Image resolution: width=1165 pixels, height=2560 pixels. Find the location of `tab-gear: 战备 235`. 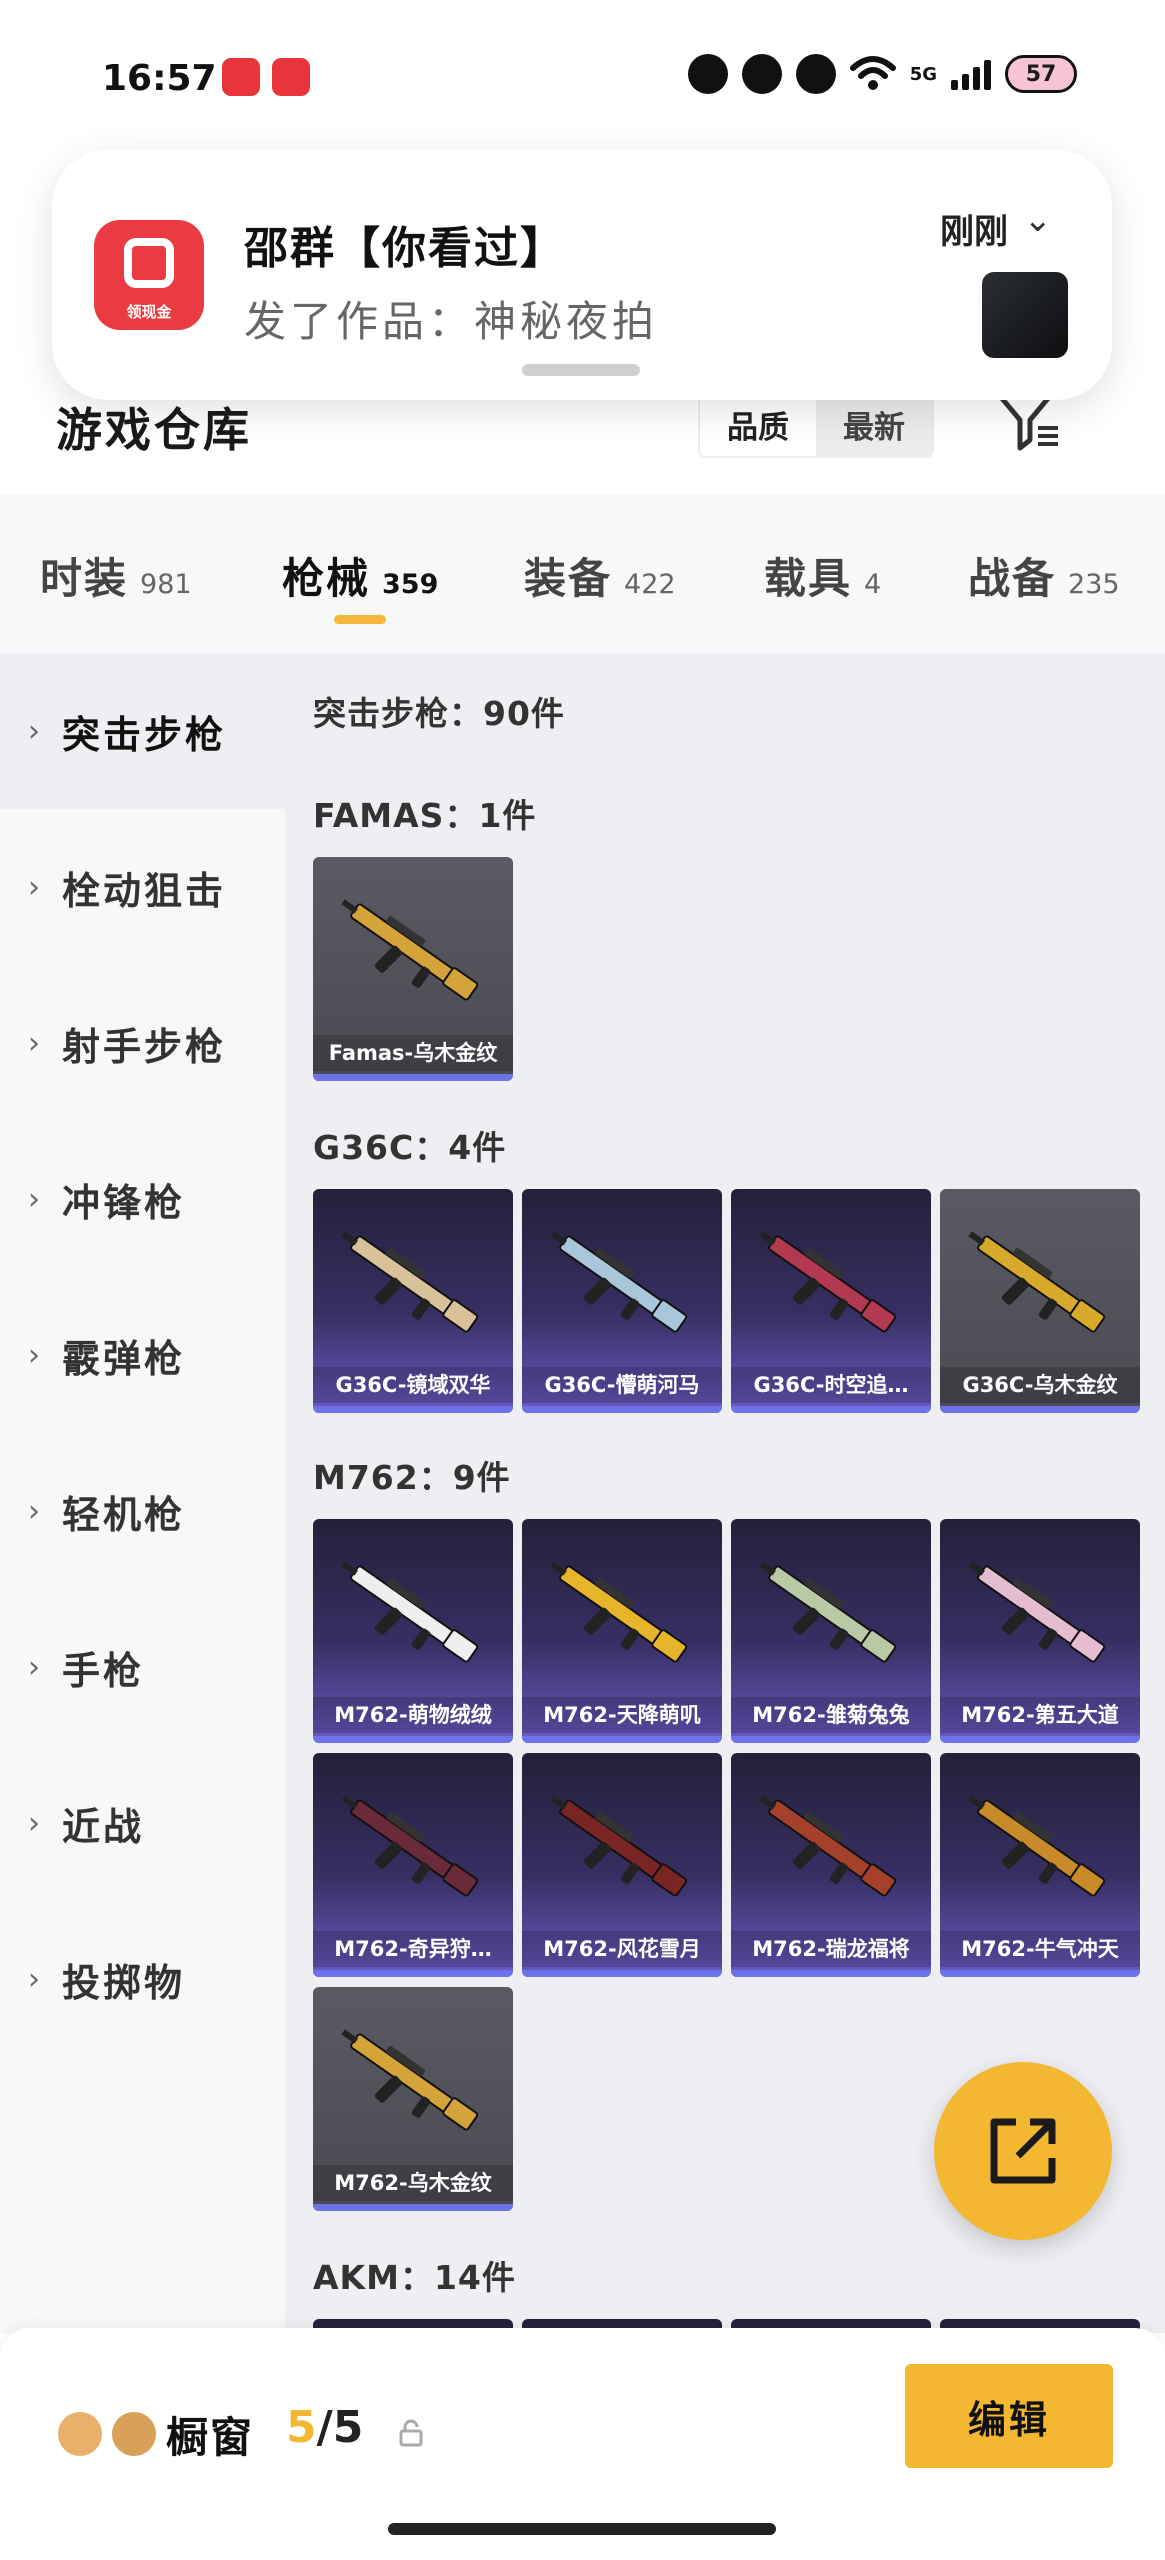

tab-gear: 战备 235 is located at coordinates (1044, 575).